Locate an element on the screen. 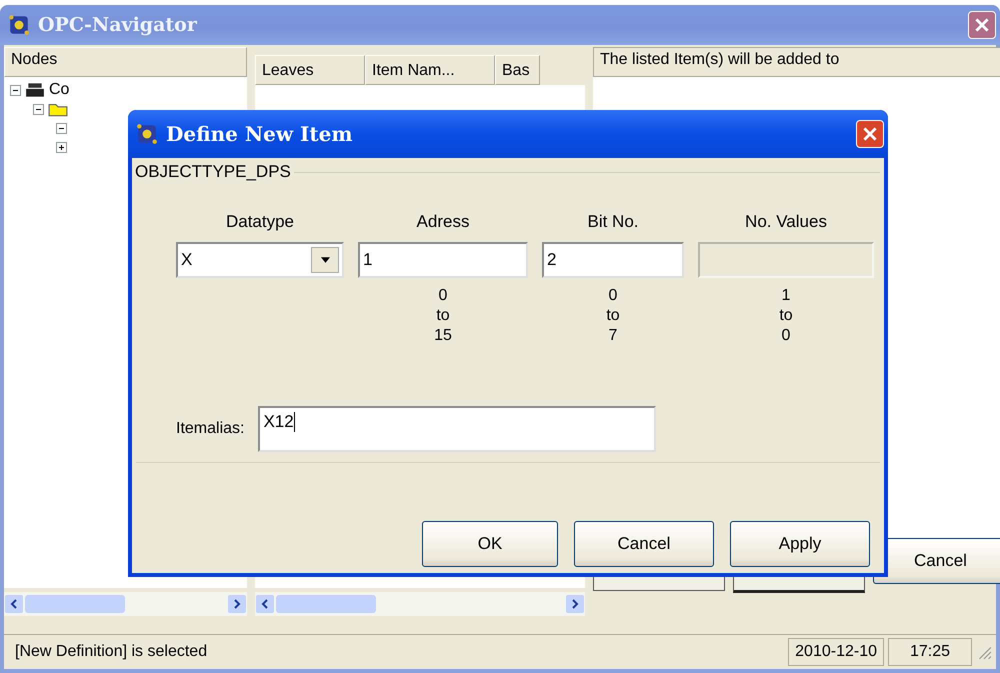 The height and width of the screenshot is (673, 1000). column-header: Nodes is located at coordinates (125, 62).